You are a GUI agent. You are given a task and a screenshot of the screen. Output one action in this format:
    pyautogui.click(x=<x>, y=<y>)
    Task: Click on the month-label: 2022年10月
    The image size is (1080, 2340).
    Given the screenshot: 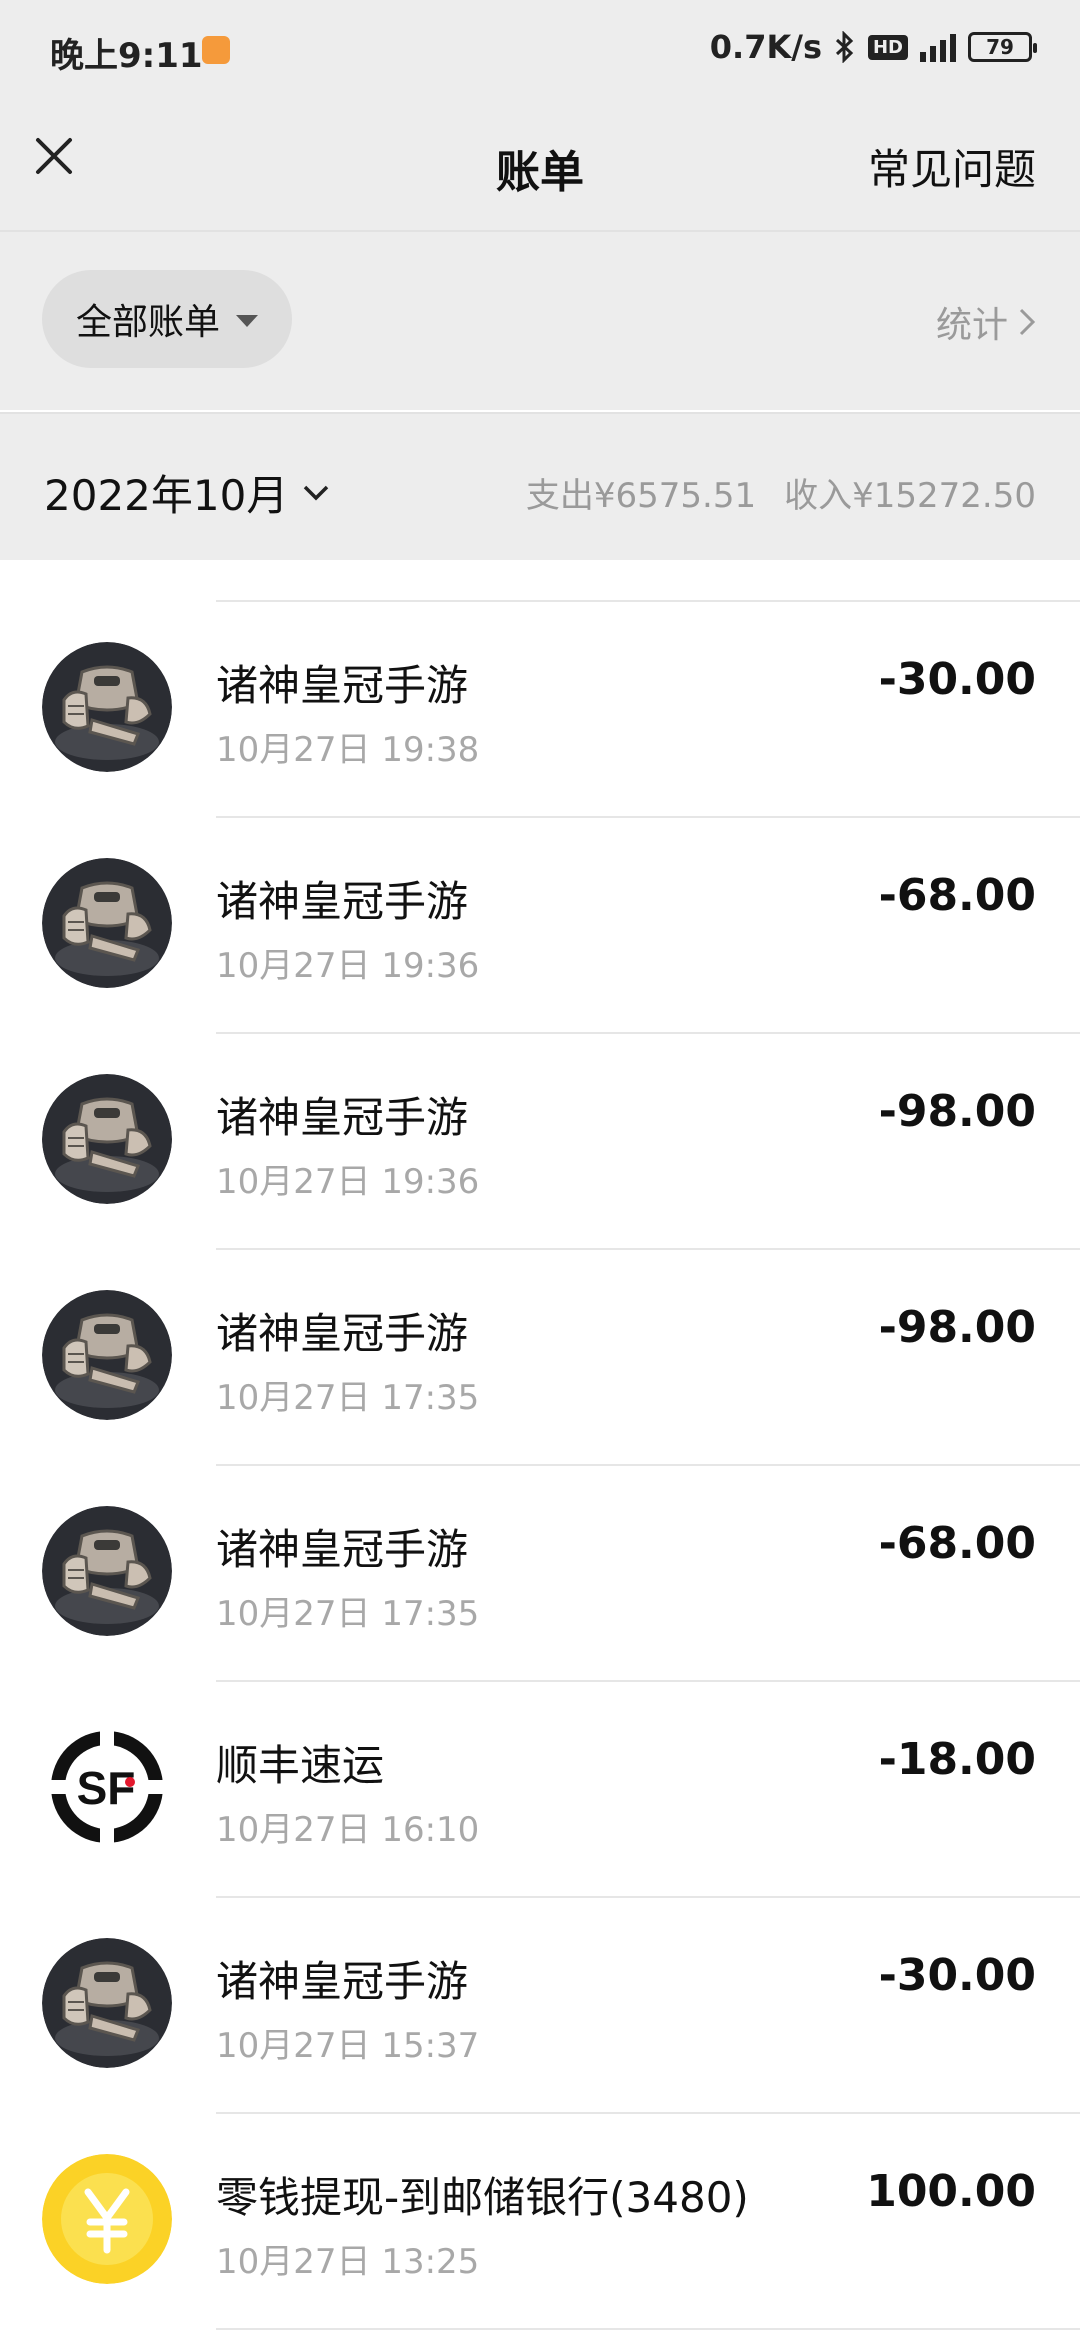 What is the action you would take?
    pyautogui.click(x=166, y=495)
    